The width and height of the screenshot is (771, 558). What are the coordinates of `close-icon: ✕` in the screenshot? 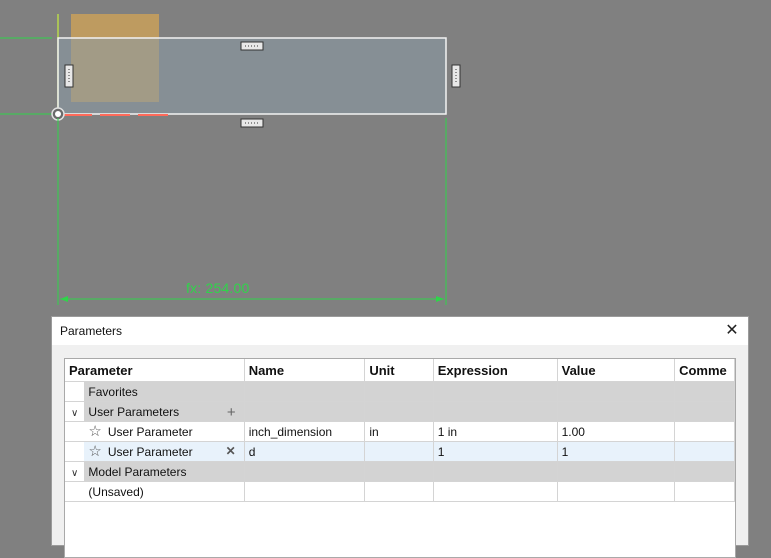 It's located at (732, 331).